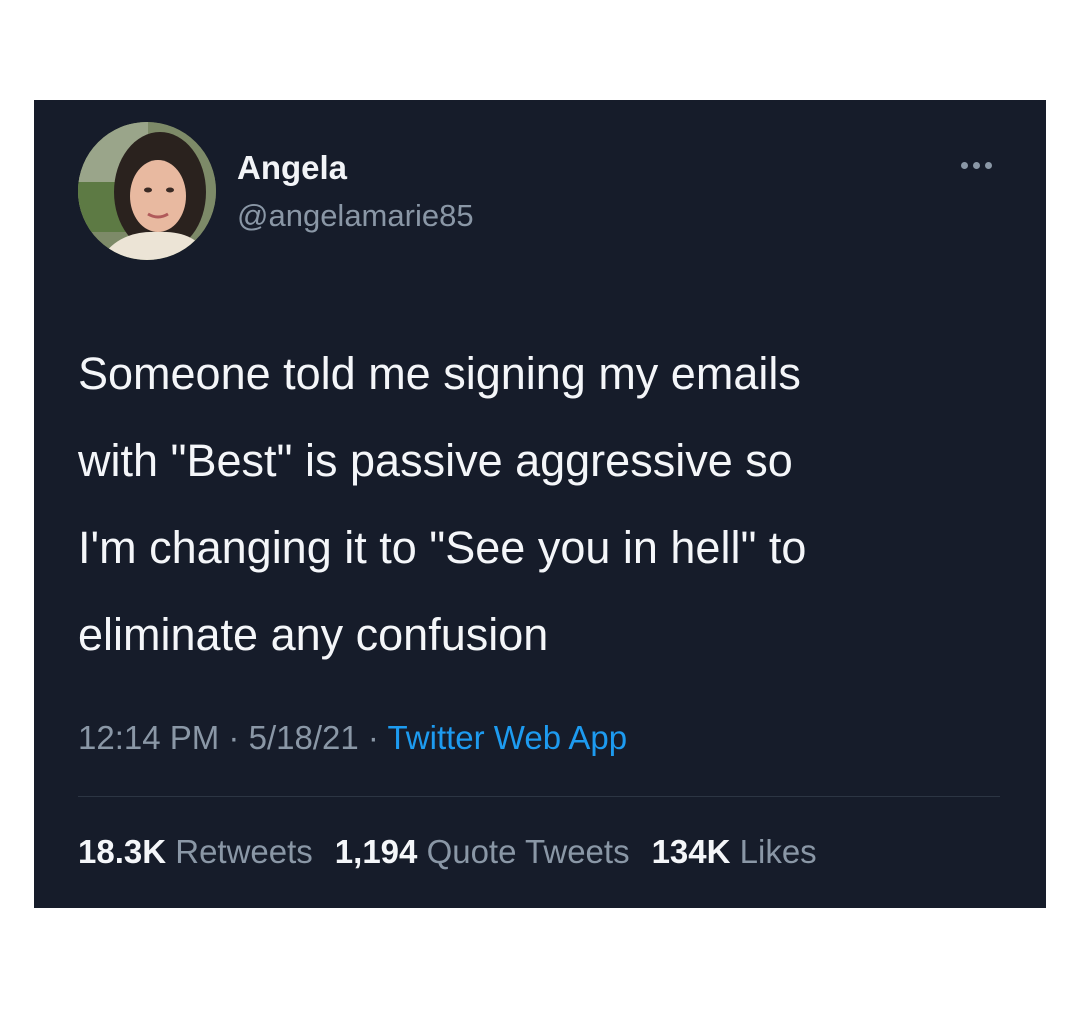 This screenshot has width=1080, height=1019. What do you see at coordinates (292, 168) in the screenshot?
I see `author-name: Angela` at bounding box center [292, 168].